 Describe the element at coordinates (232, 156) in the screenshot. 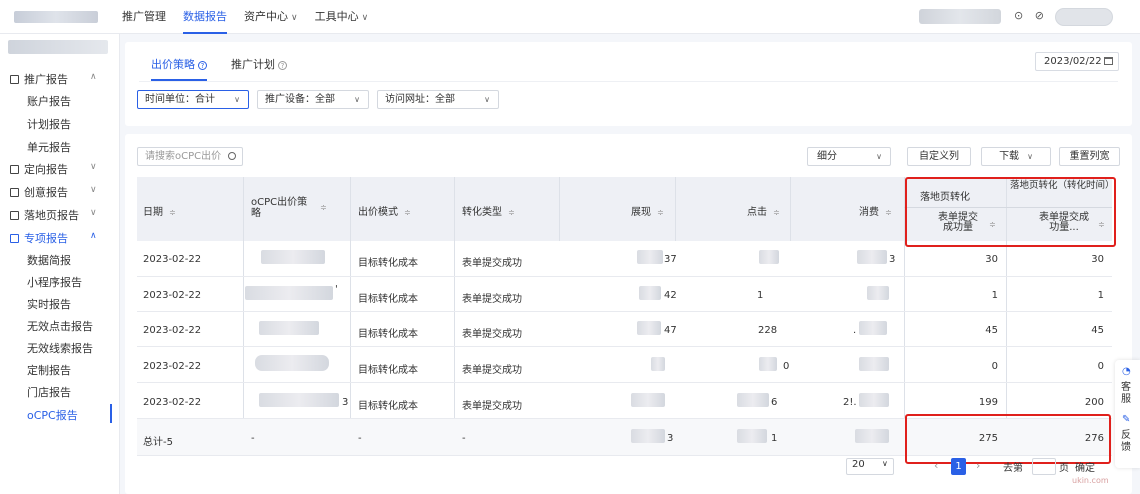

I see `search-icon` at that location.